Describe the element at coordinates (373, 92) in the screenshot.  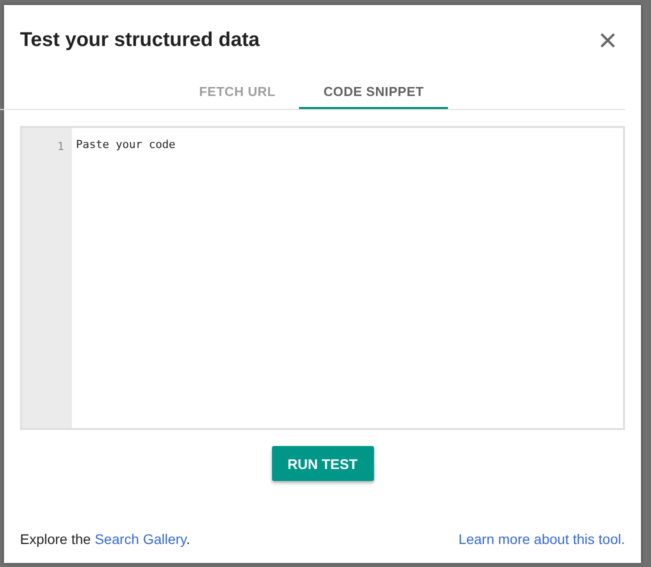
I see `tab: CODE SNIPPET` at that location.